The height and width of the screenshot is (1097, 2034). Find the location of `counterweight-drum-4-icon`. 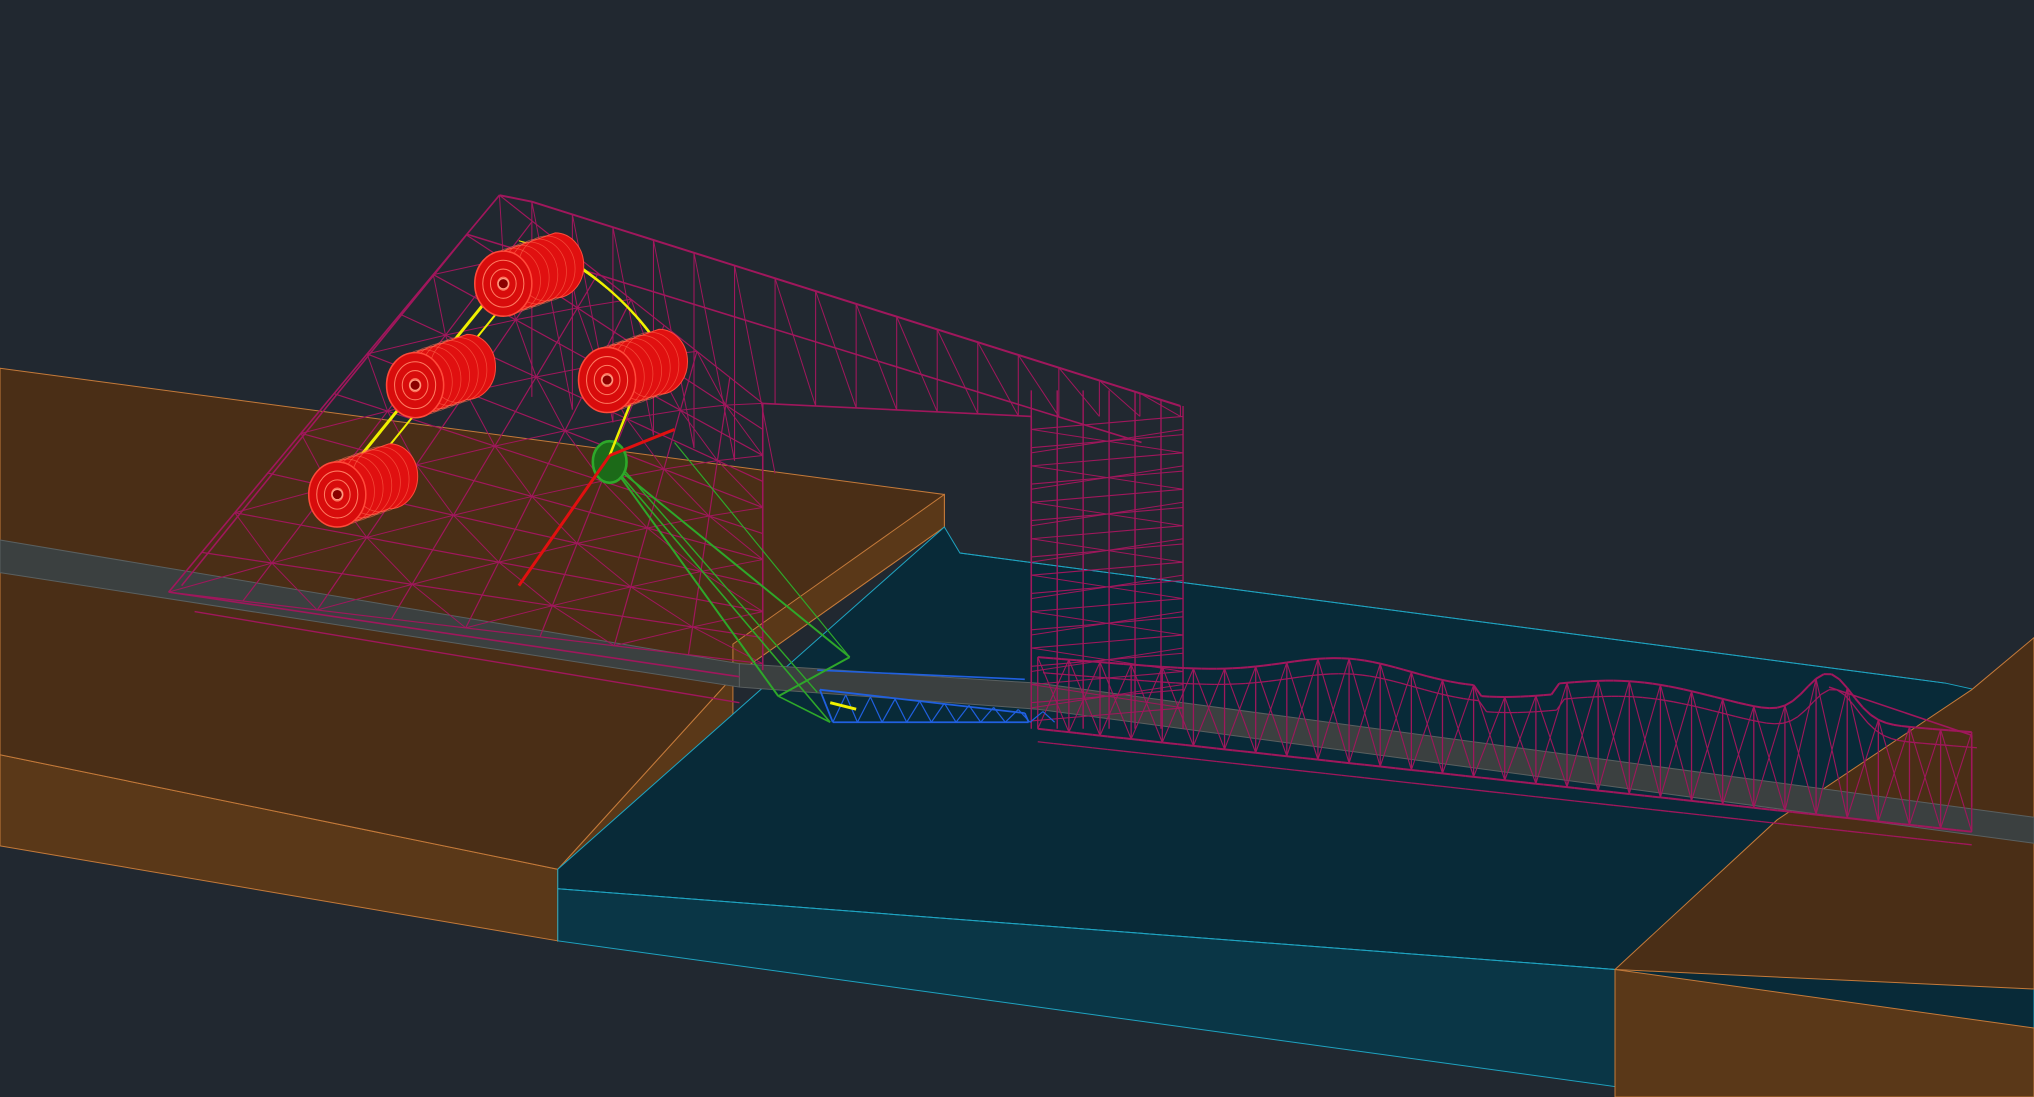

counterweight-drum-4-icon is located at coordinates (632, 370).